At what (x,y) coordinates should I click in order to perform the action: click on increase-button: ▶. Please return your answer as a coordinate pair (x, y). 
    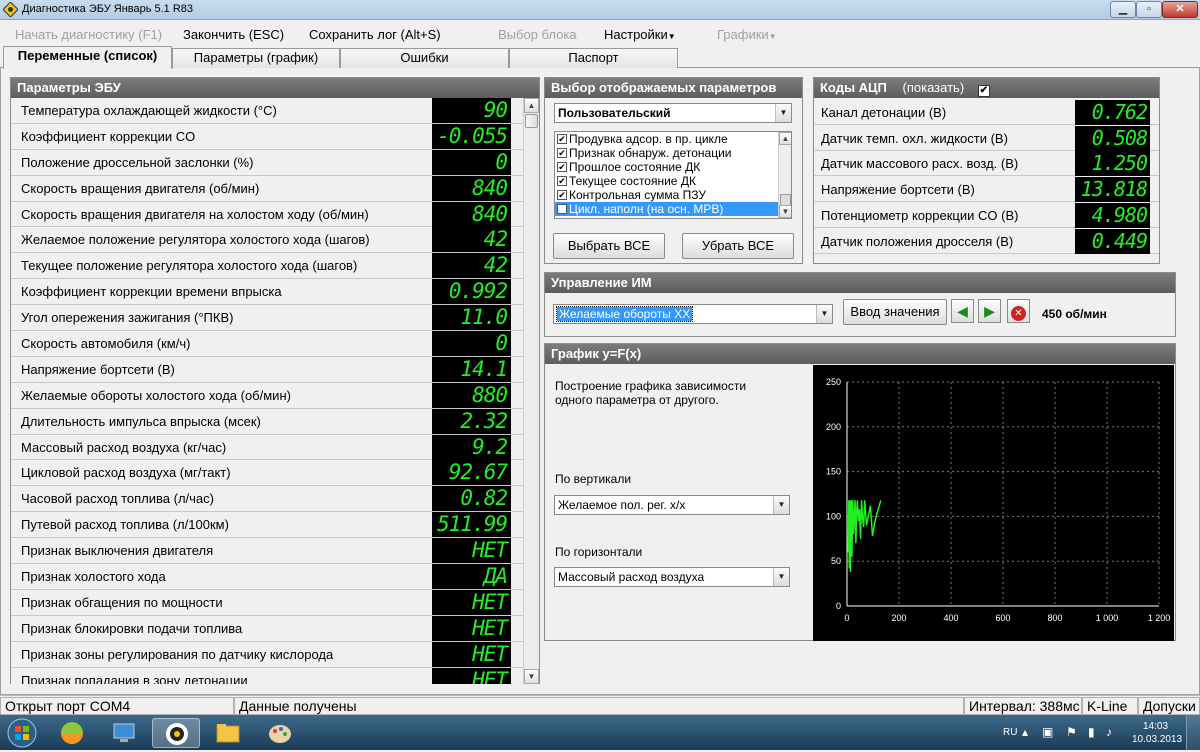
    Looking at the image, I should click on (989, 311).